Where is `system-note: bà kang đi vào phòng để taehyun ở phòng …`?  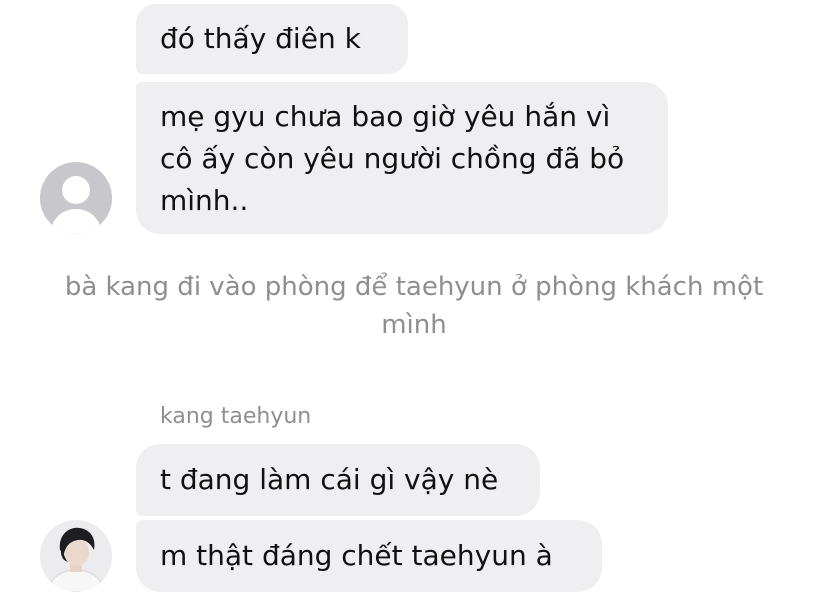 system-note: bà kang đi vào phòng để taehyun ở phòng … is located at coordinates (414, 306).